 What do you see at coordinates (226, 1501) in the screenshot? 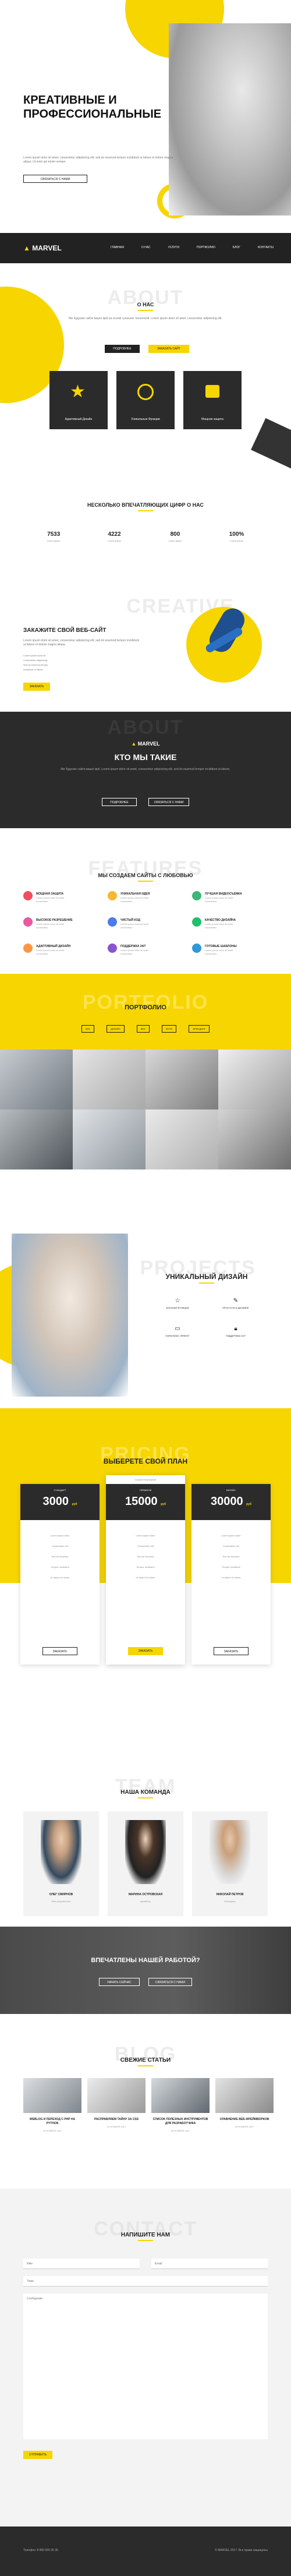
I see `plan-price-value: 30000` at bounding box center [226, 1501].